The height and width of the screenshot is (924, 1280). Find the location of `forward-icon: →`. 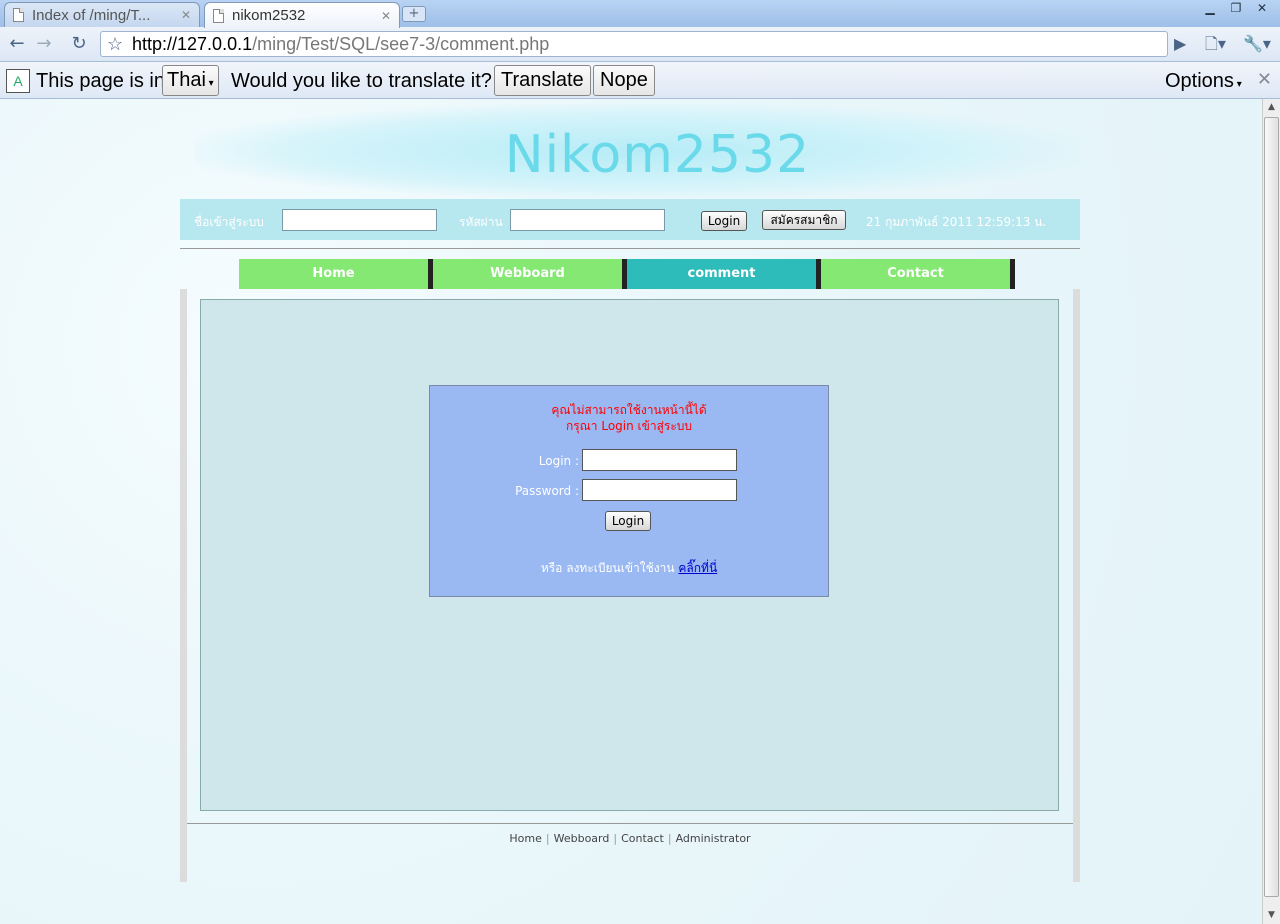

forward-icon: → is located at coordinates (44, 44).